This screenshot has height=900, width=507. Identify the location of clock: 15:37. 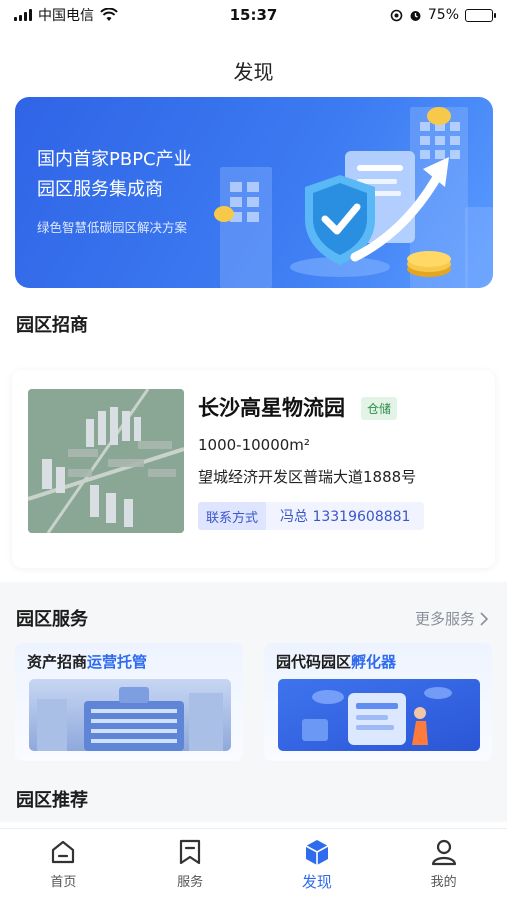
(253, 15).